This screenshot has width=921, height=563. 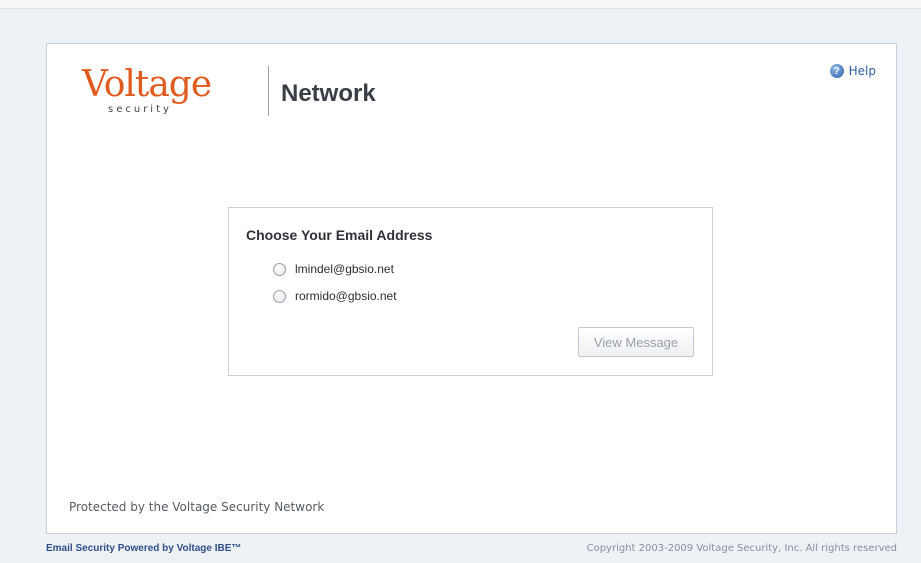 What do you see at coordinates (140, 109) in the screenshot?
I see `logo-subtitle: security` at bounding box center [140, 109].